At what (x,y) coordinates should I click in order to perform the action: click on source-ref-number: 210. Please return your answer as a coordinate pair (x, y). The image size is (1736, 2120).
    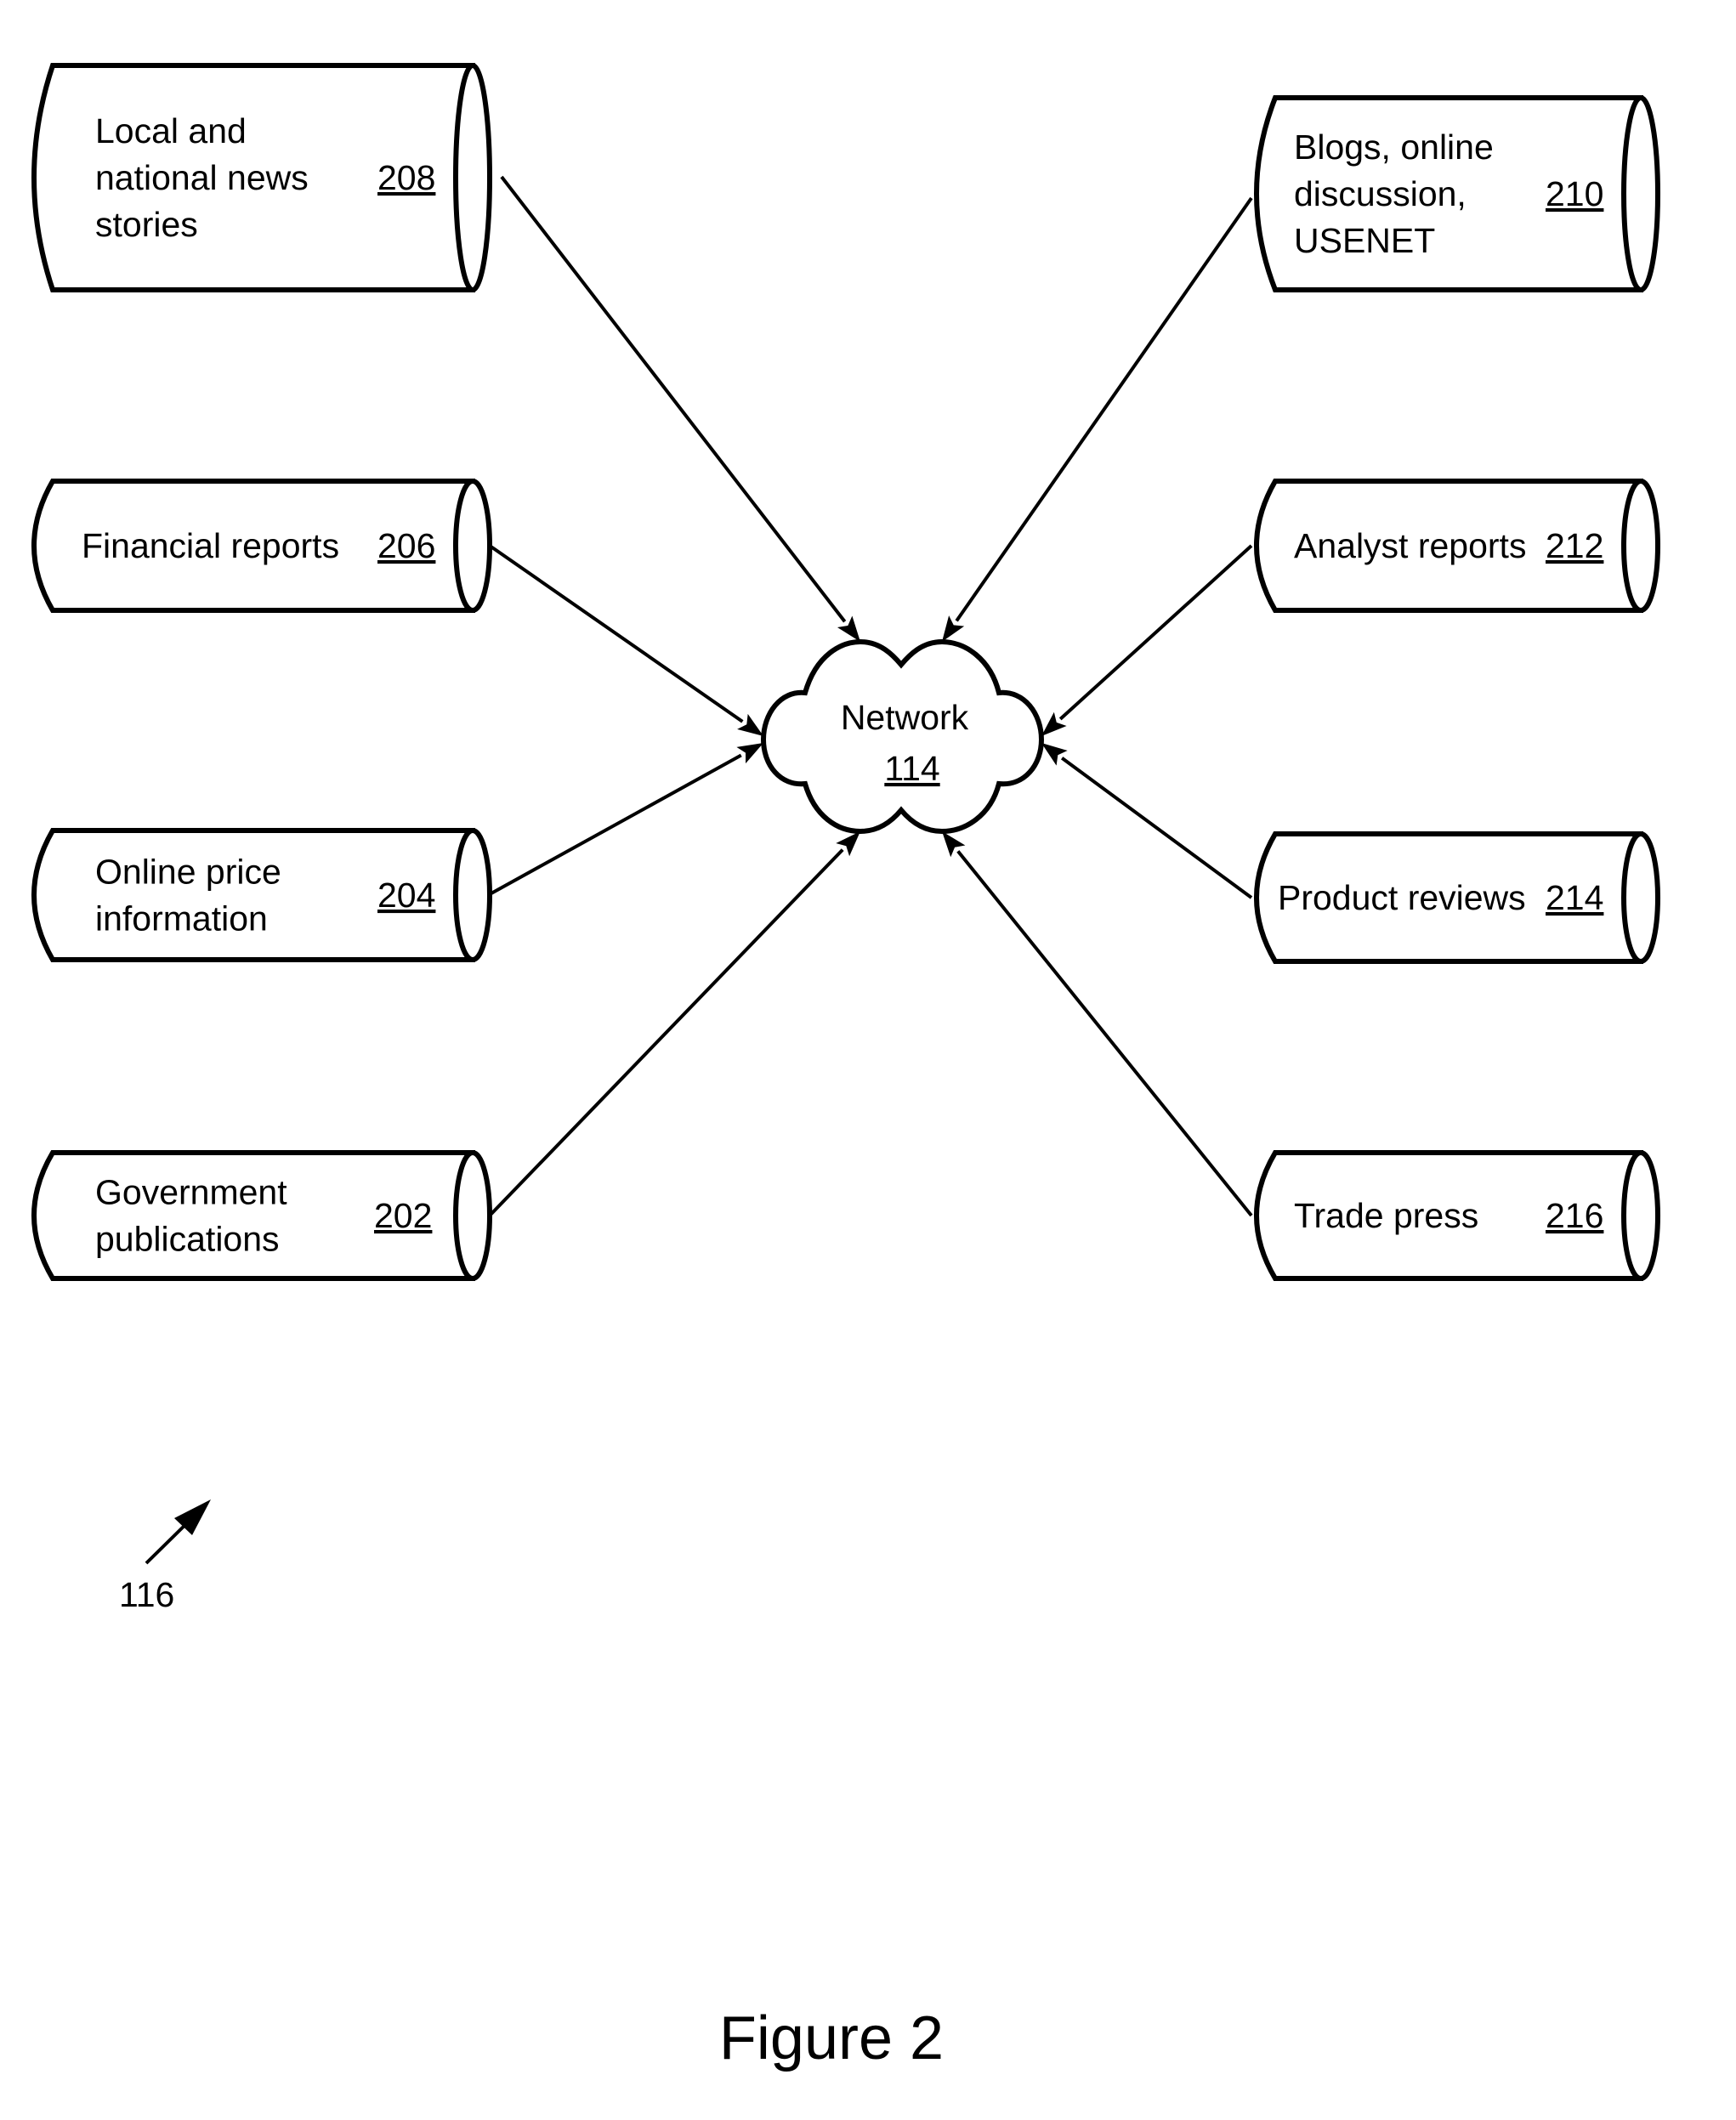
    Looking at the image, I should click on (1575, 193).